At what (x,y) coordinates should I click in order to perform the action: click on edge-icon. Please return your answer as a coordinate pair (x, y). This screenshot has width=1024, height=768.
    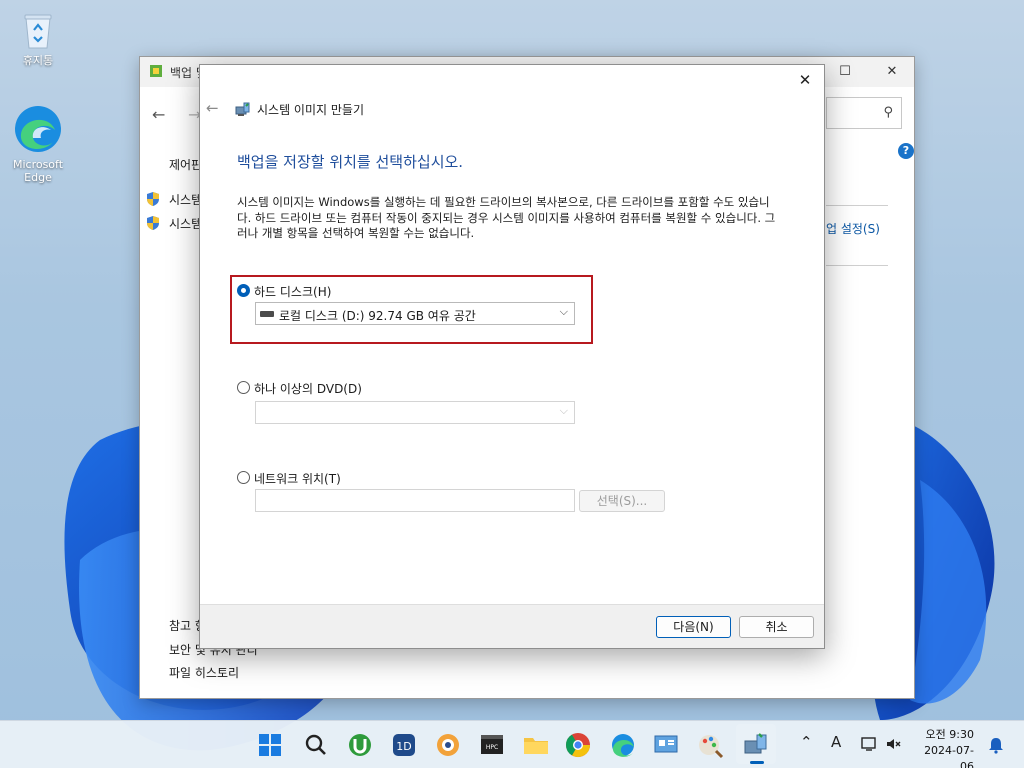
    Looking at the image, I should click on (38, 129).